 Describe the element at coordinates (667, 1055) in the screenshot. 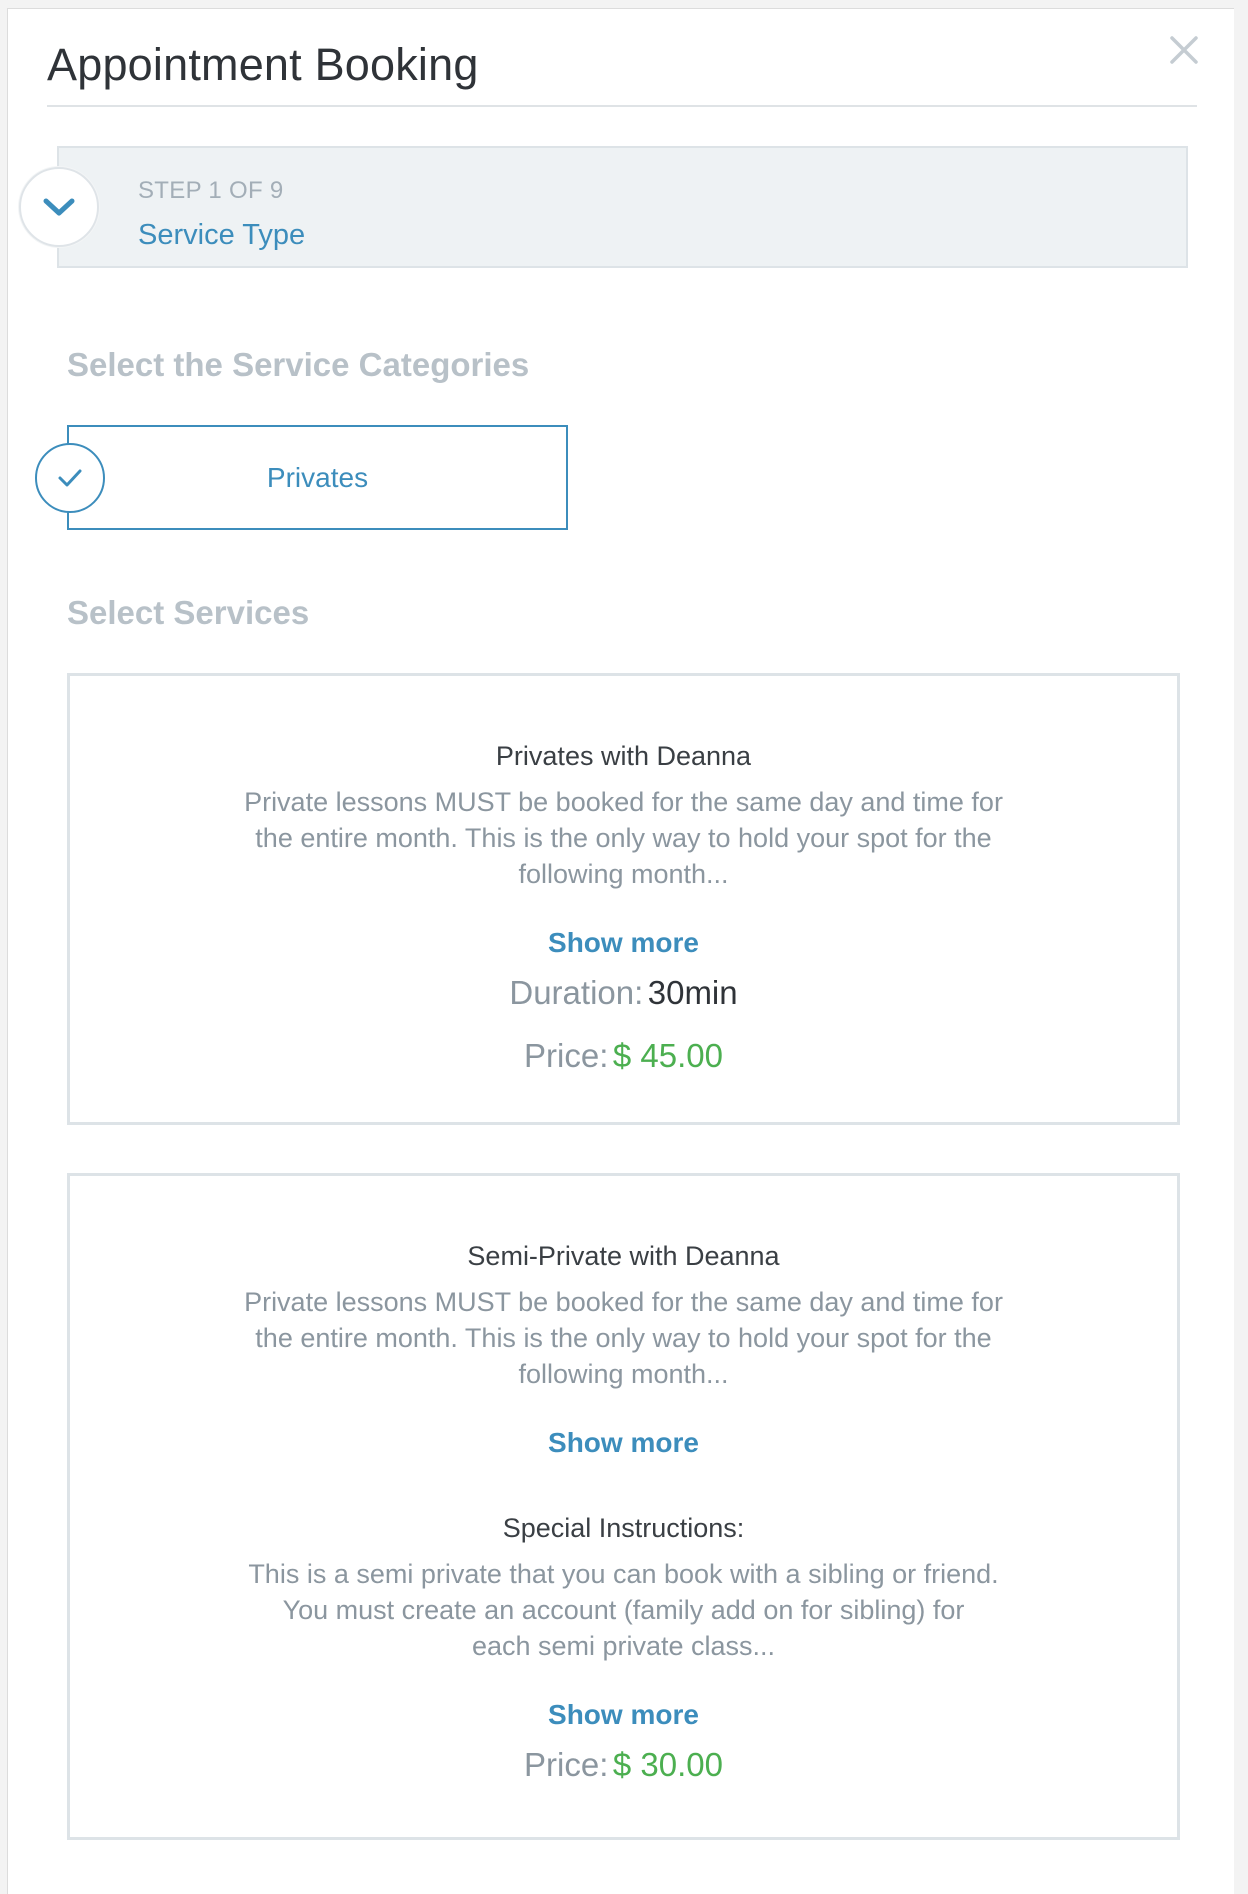

I see `price-value: $ 45.00` at that location.